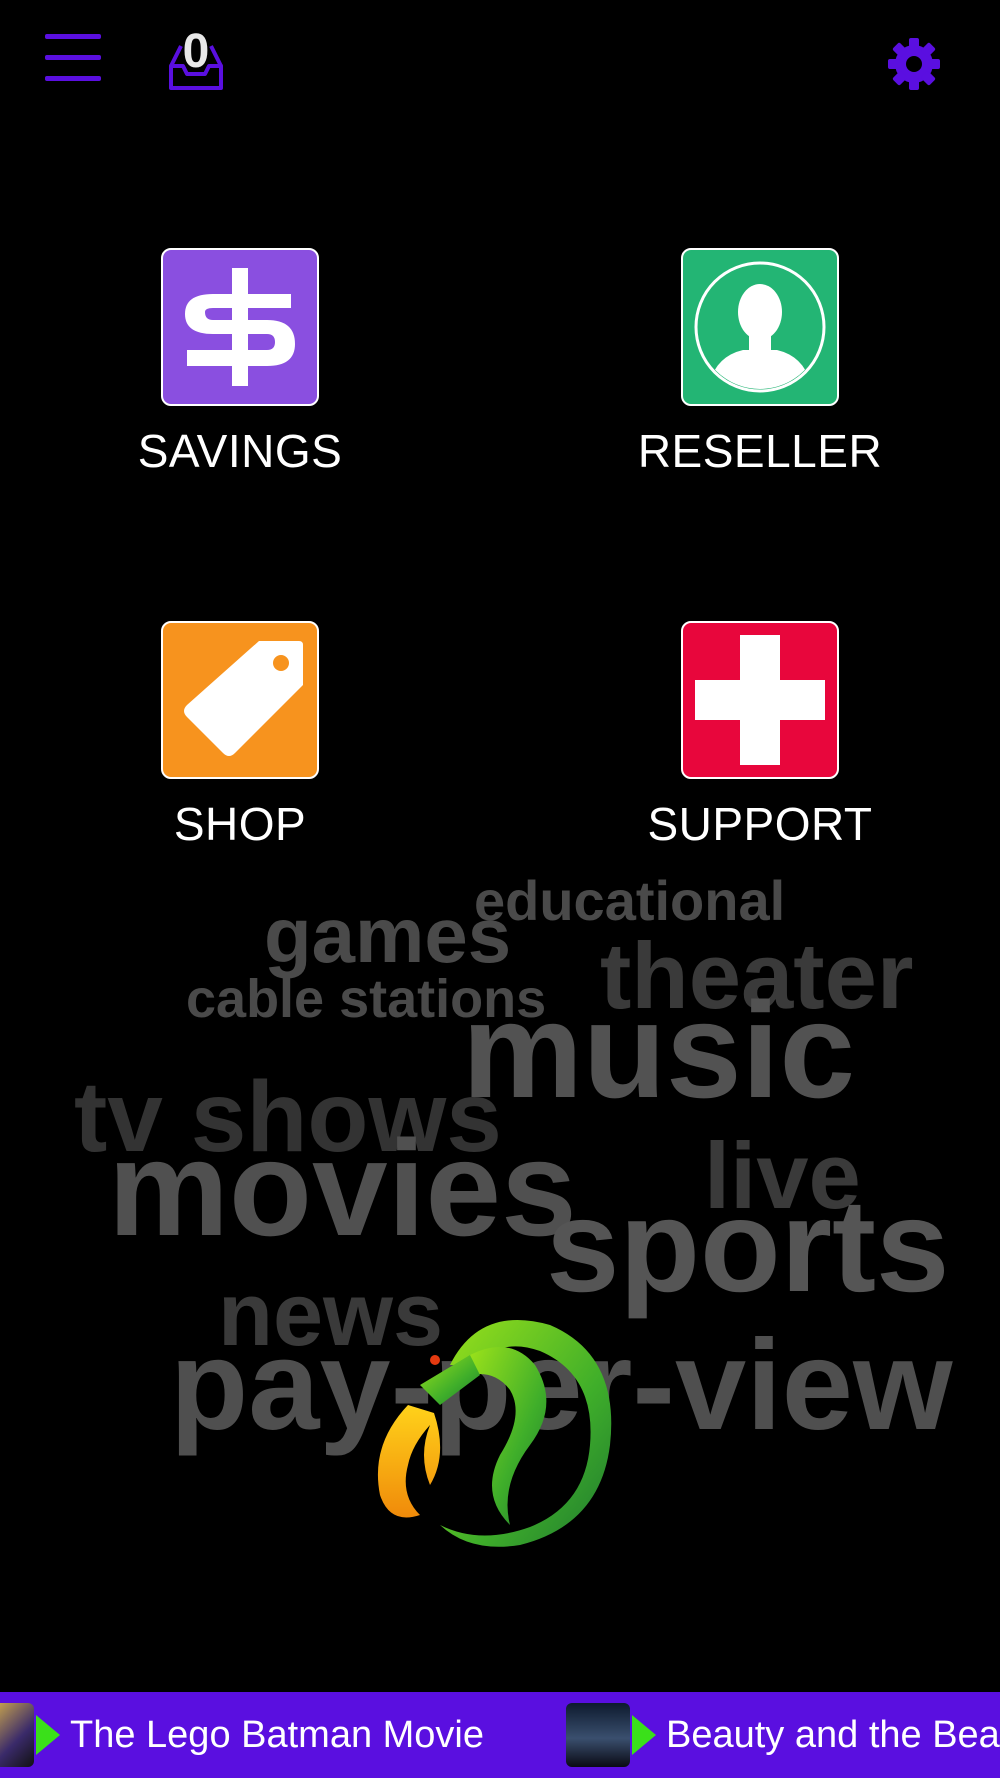 The width and height of the screenshot is (1000, 1778). Describe the element at coordinates (500, 65) in the screenshot. I see `top-bar: 0` at that location.